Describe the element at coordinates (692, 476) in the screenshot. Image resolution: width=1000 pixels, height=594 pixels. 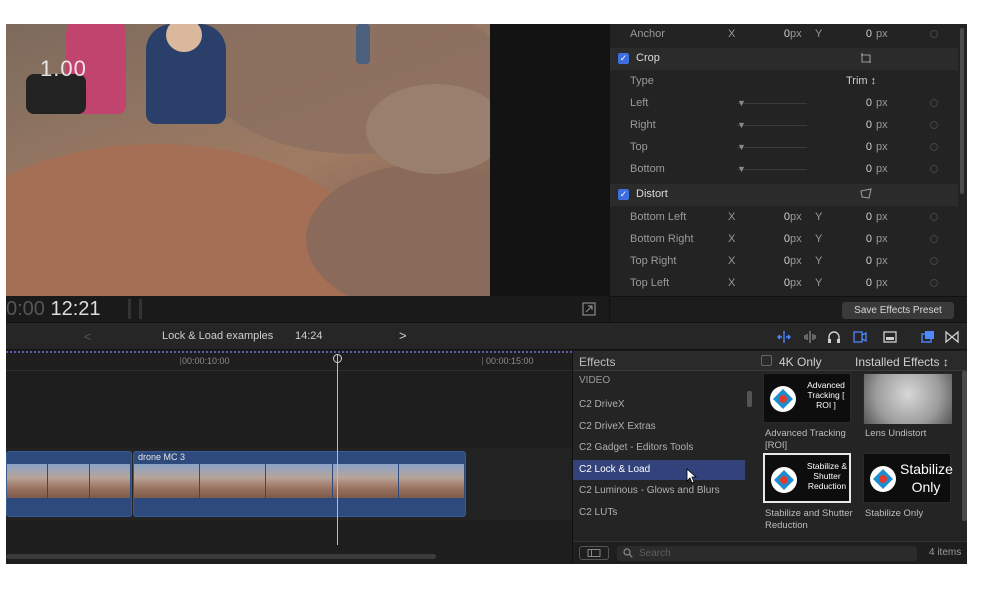
I see `mouse-cursor-icon` at that location.